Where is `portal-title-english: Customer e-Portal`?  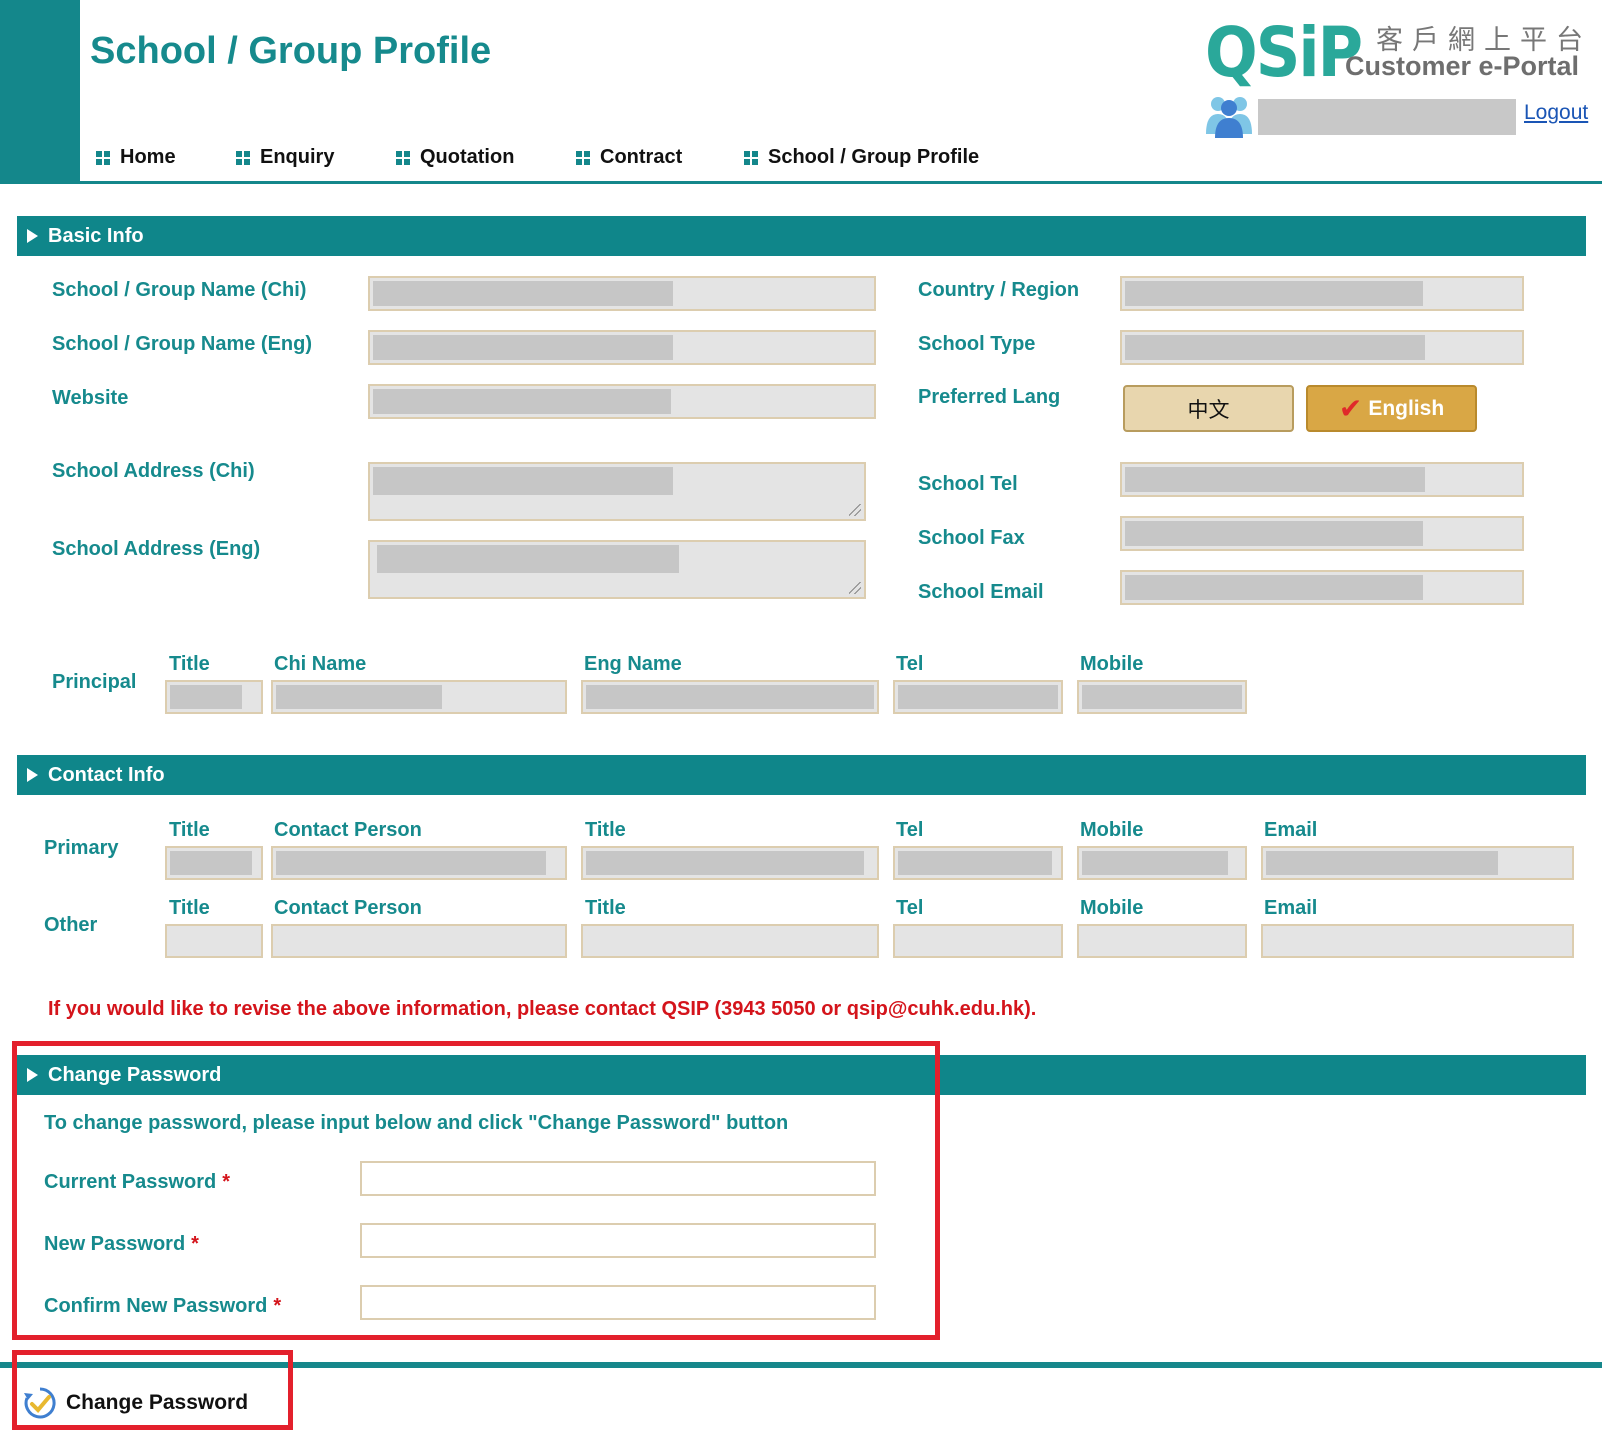 portal-title-english: Customer e-Portal is located at coordinates (1462, 66).